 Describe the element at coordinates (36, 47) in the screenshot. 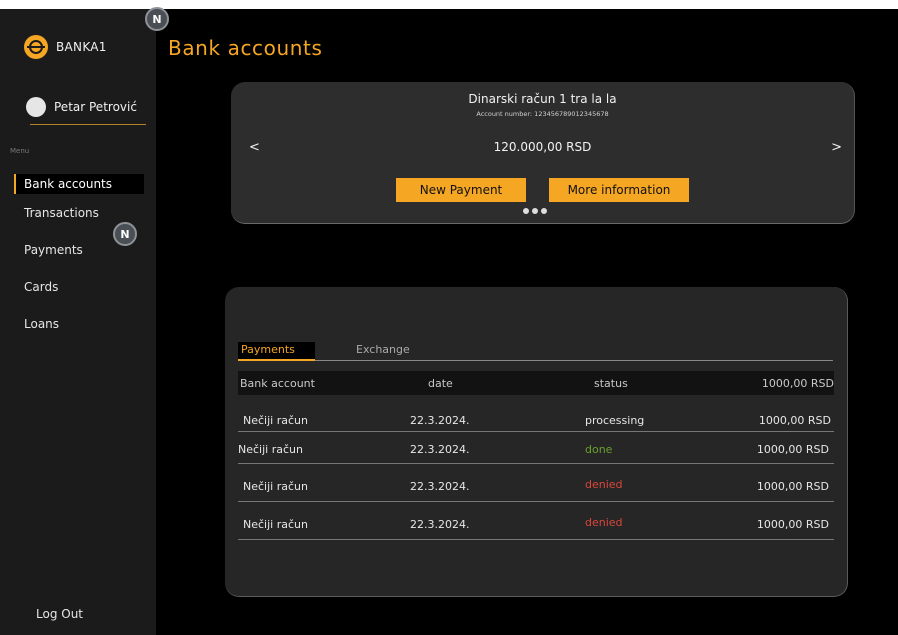

I see `bank-logo-icon` at that location.